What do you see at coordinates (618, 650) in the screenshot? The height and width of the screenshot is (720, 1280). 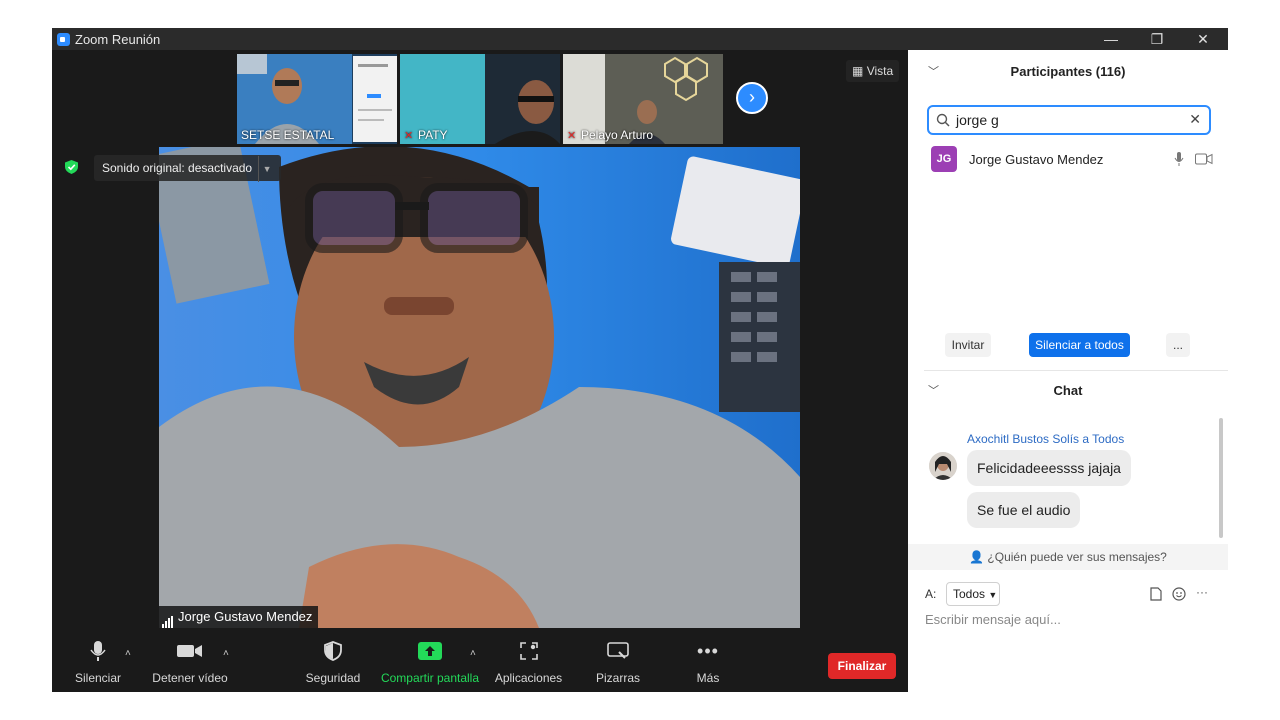 I see `whiteboard-icon` at bounding box center [618, 650].